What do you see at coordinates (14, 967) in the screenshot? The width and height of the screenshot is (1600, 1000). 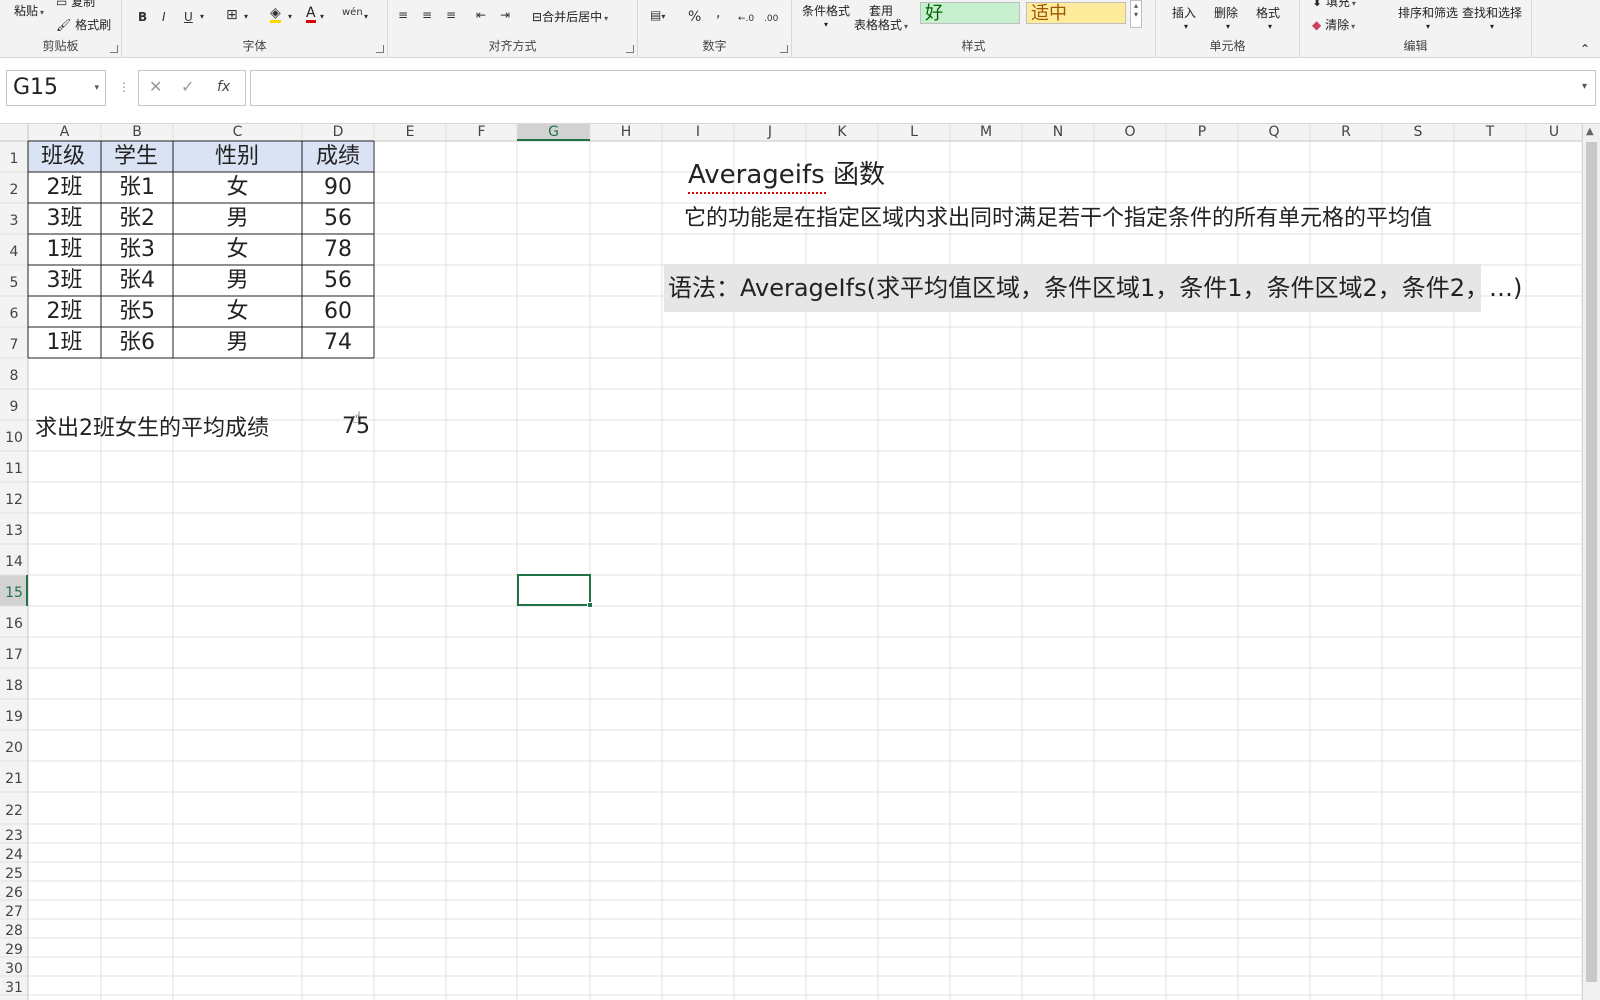 I see `row-header-30: 30` at bounding box center [14, 967].